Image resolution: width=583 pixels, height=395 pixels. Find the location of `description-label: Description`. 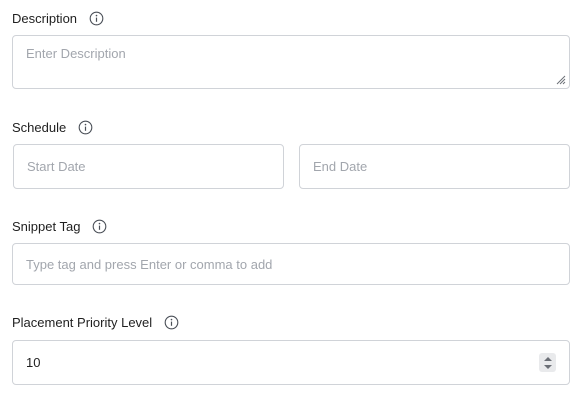

description-label: Description is located at coordinates (45, 18).